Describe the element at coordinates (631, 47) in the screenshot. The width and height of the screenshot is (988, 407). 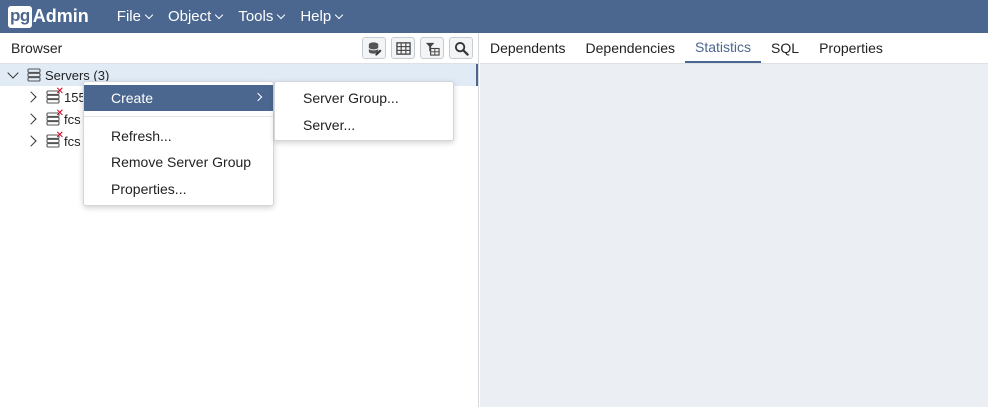
I see `tab-dependencies: Dependencies` at that location.